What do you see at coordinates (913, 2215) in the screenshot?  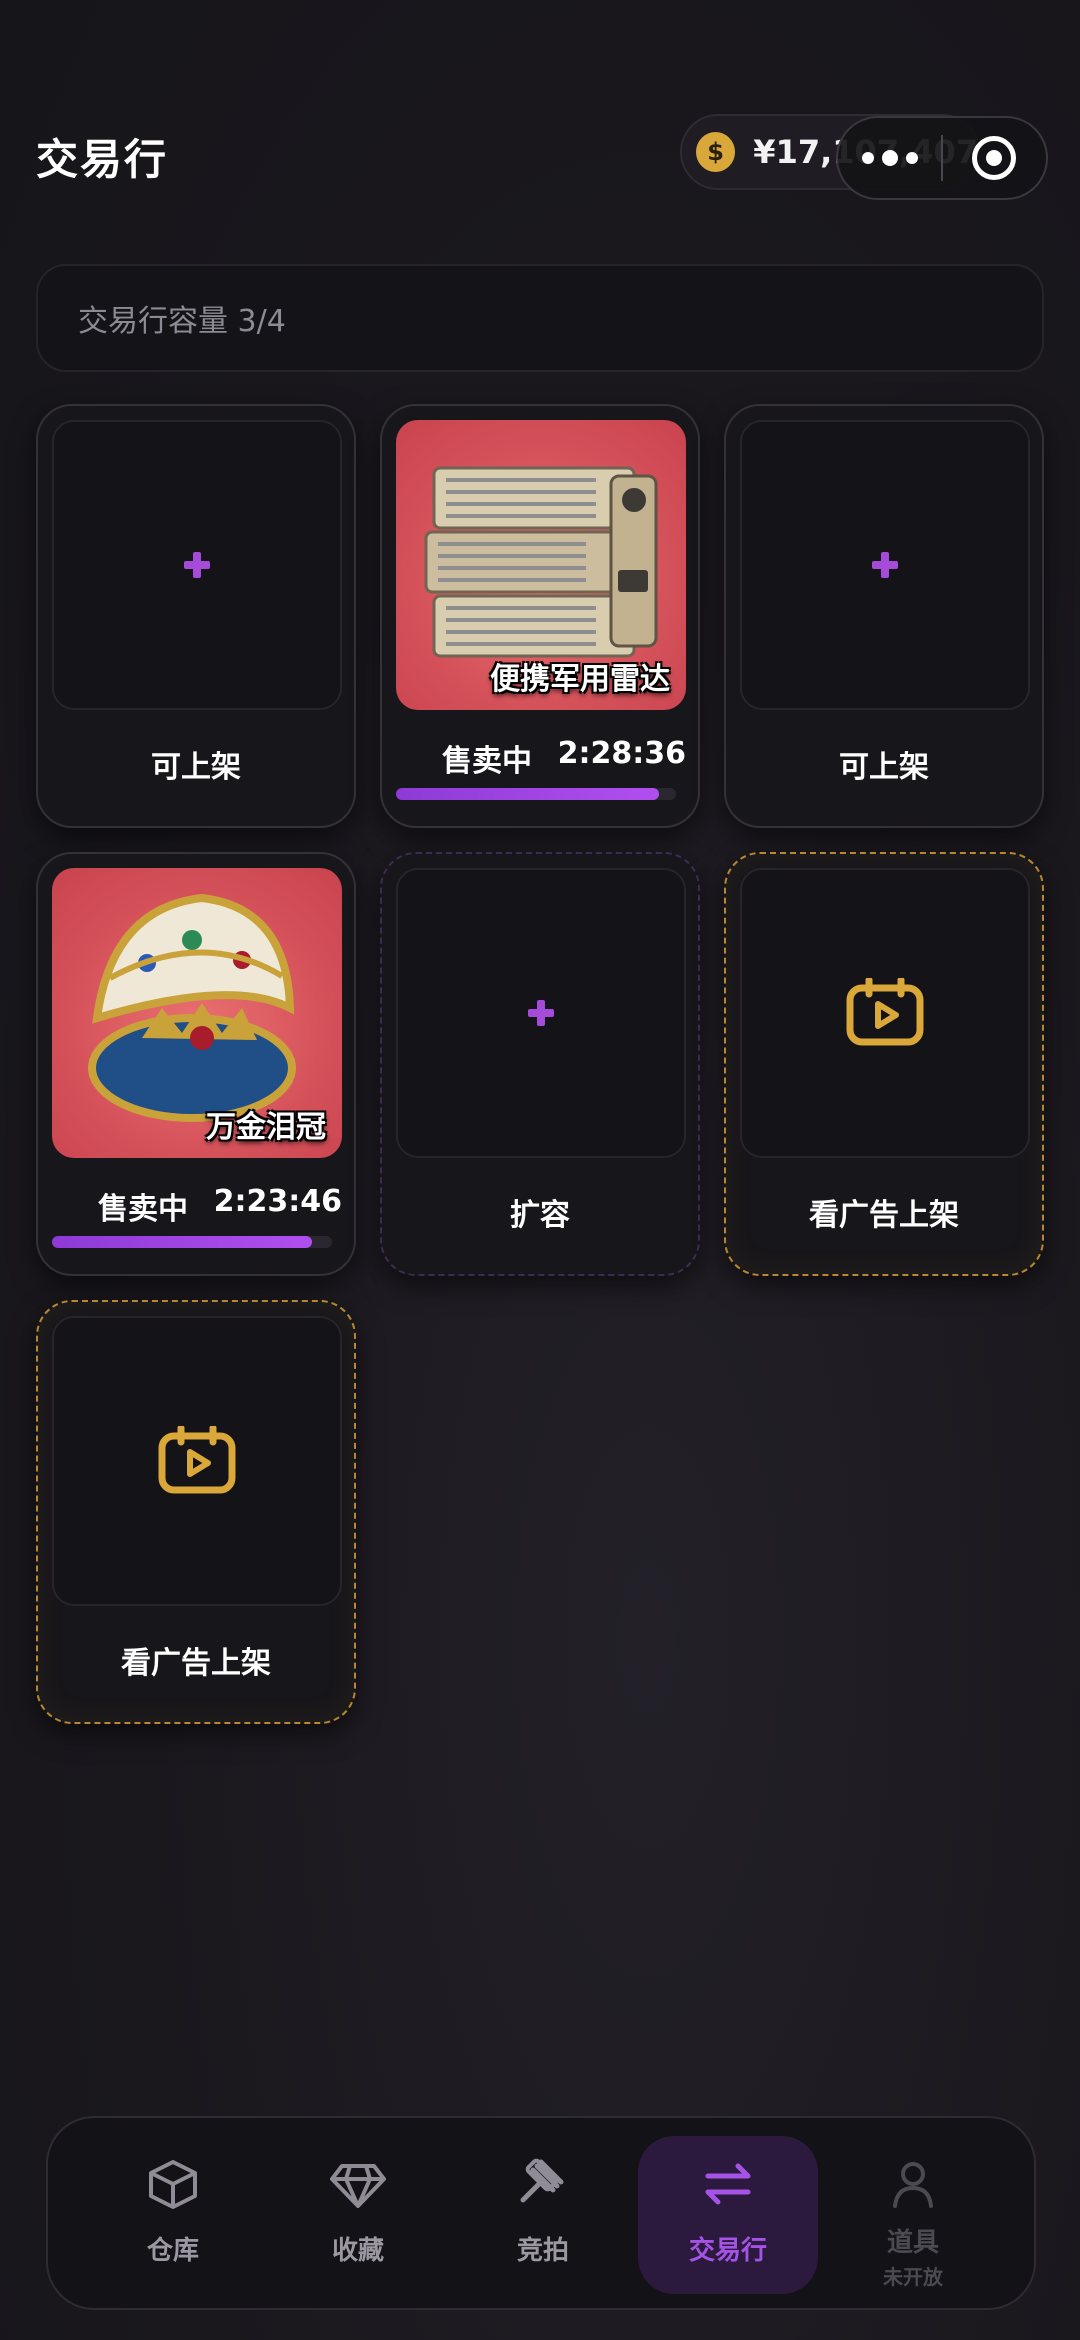 I see `tab-props: 道具 未开放` at bounding box center [913, 2215].